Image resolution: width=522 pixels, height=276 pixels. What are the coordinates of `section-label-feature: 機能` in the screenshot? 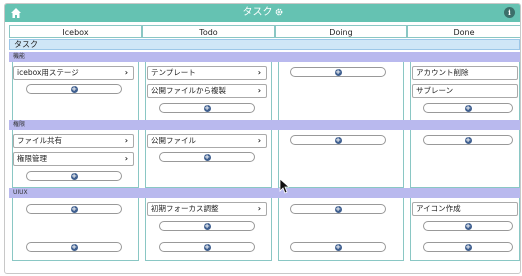 It's located at (19, 56).